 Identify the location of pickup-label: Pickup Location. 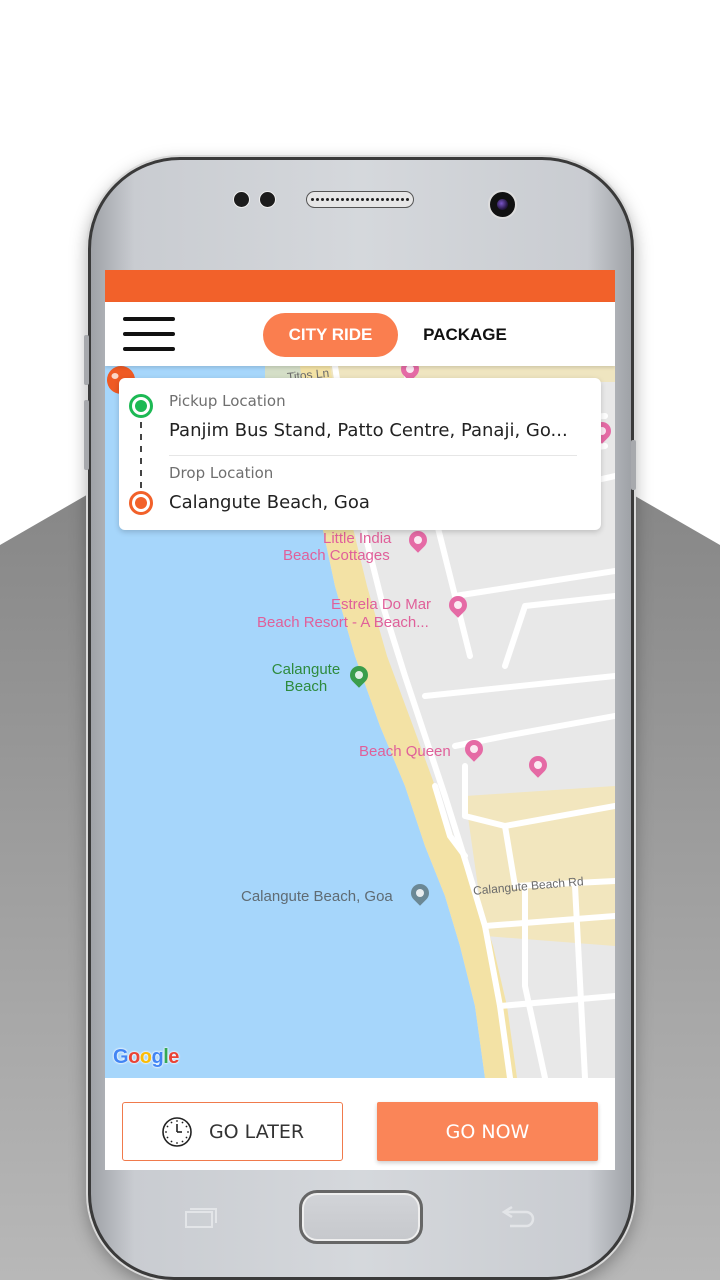
(227, 401).